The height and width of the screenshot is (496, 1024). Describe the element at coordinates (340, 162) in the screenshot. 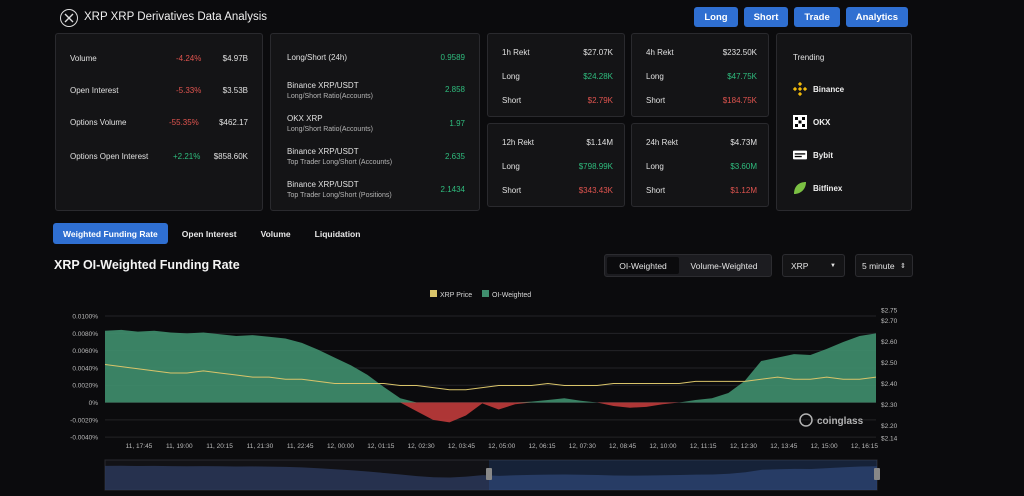

I see `ratio-sublabel: Top Trader Long/Short (Accounts)` at that location.